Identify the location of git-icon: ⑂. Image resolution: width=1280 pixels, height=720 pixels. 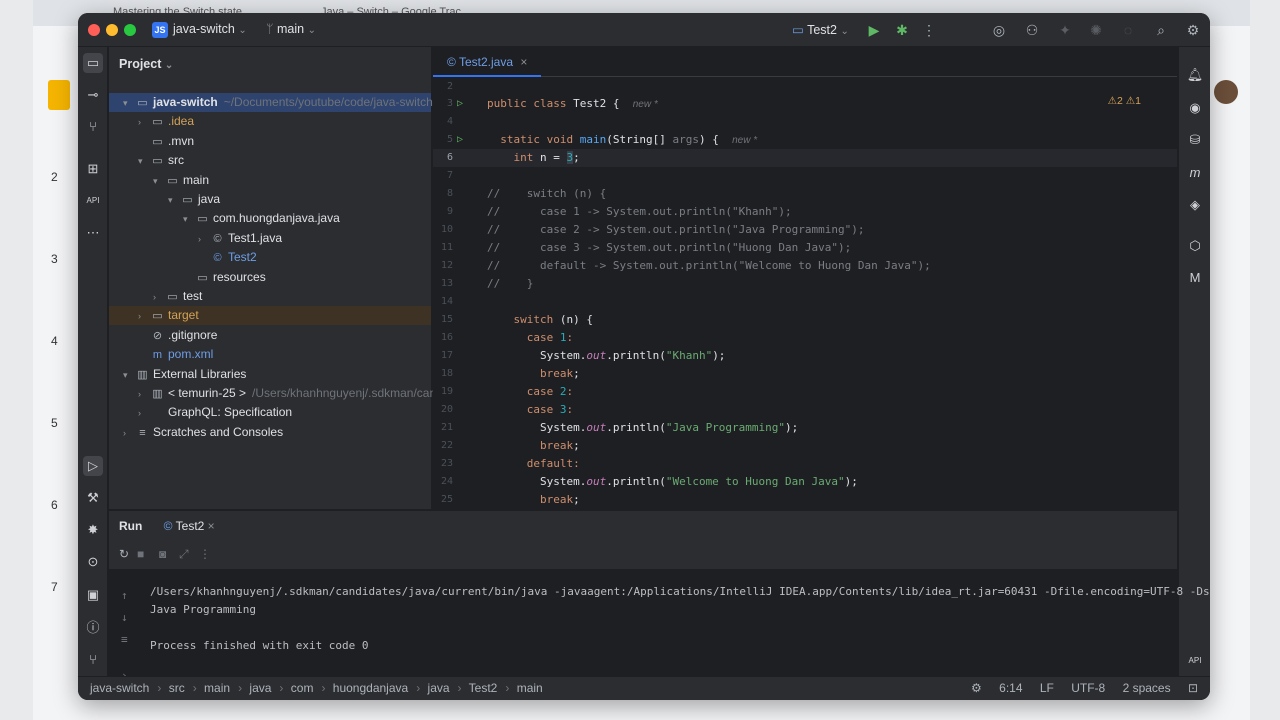
(93, 660).